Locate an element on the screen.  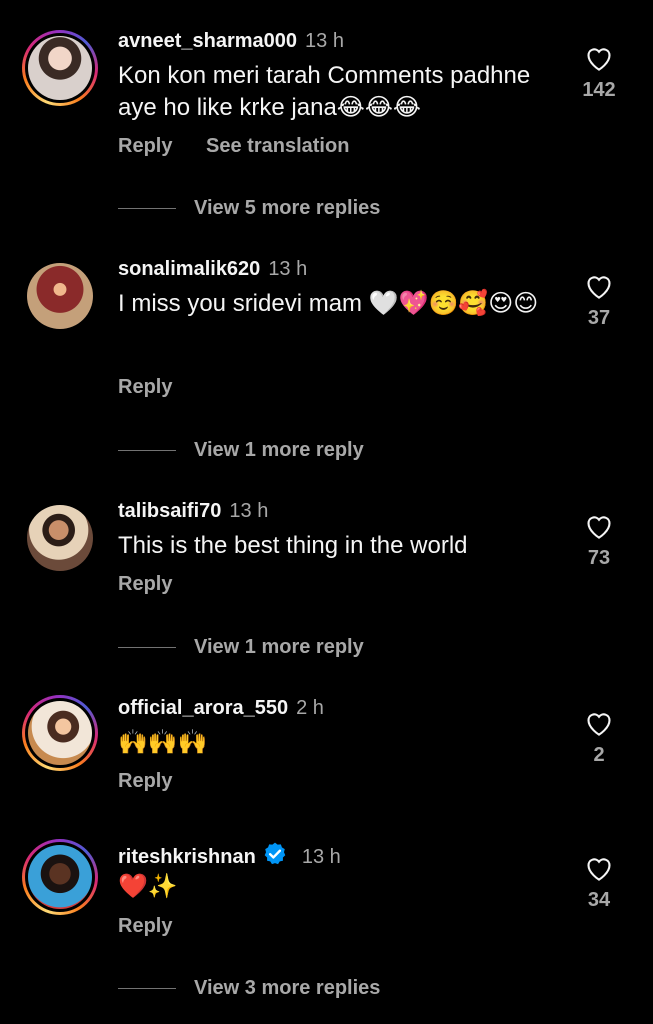
timestamp: 2 h is located at coordinates (310, 708).